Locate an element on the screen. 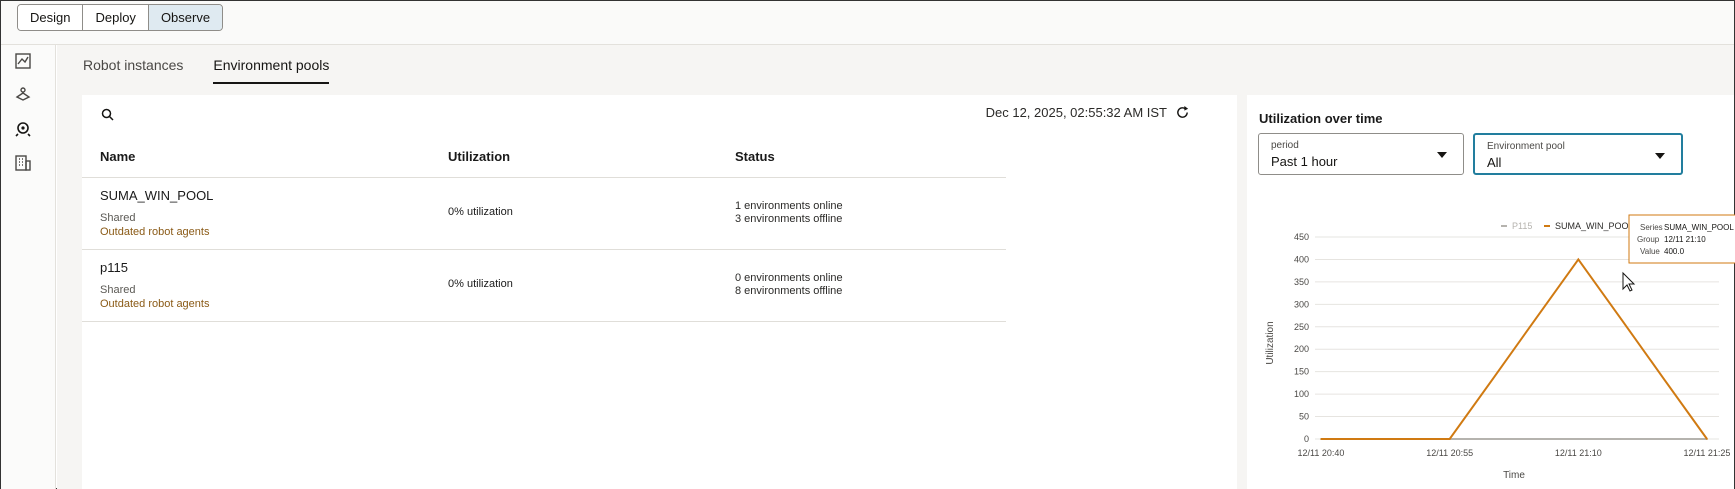  pool-offline-count: 3 environments offline is located at coordinates (789, 219).